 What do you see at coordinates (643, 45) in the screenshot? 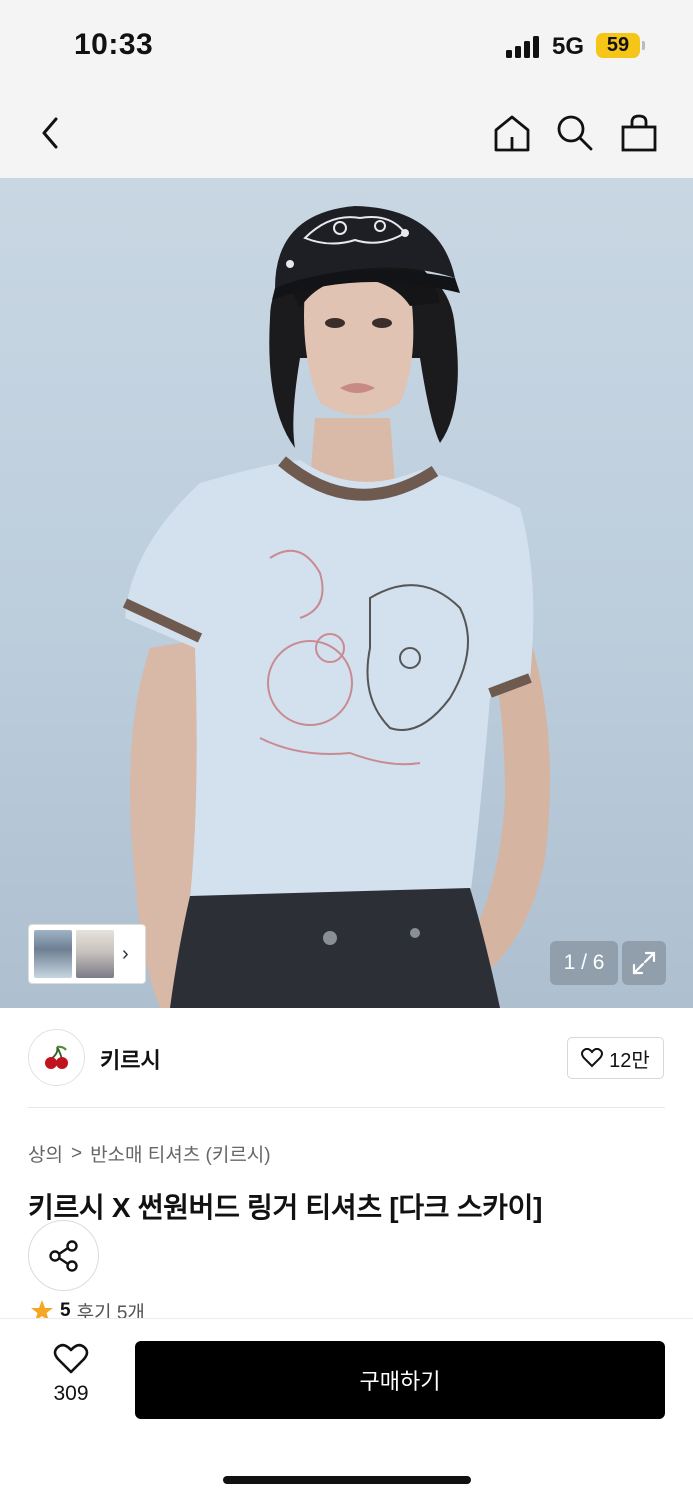
I see `battery-tip` at bounding box center [643, 45].